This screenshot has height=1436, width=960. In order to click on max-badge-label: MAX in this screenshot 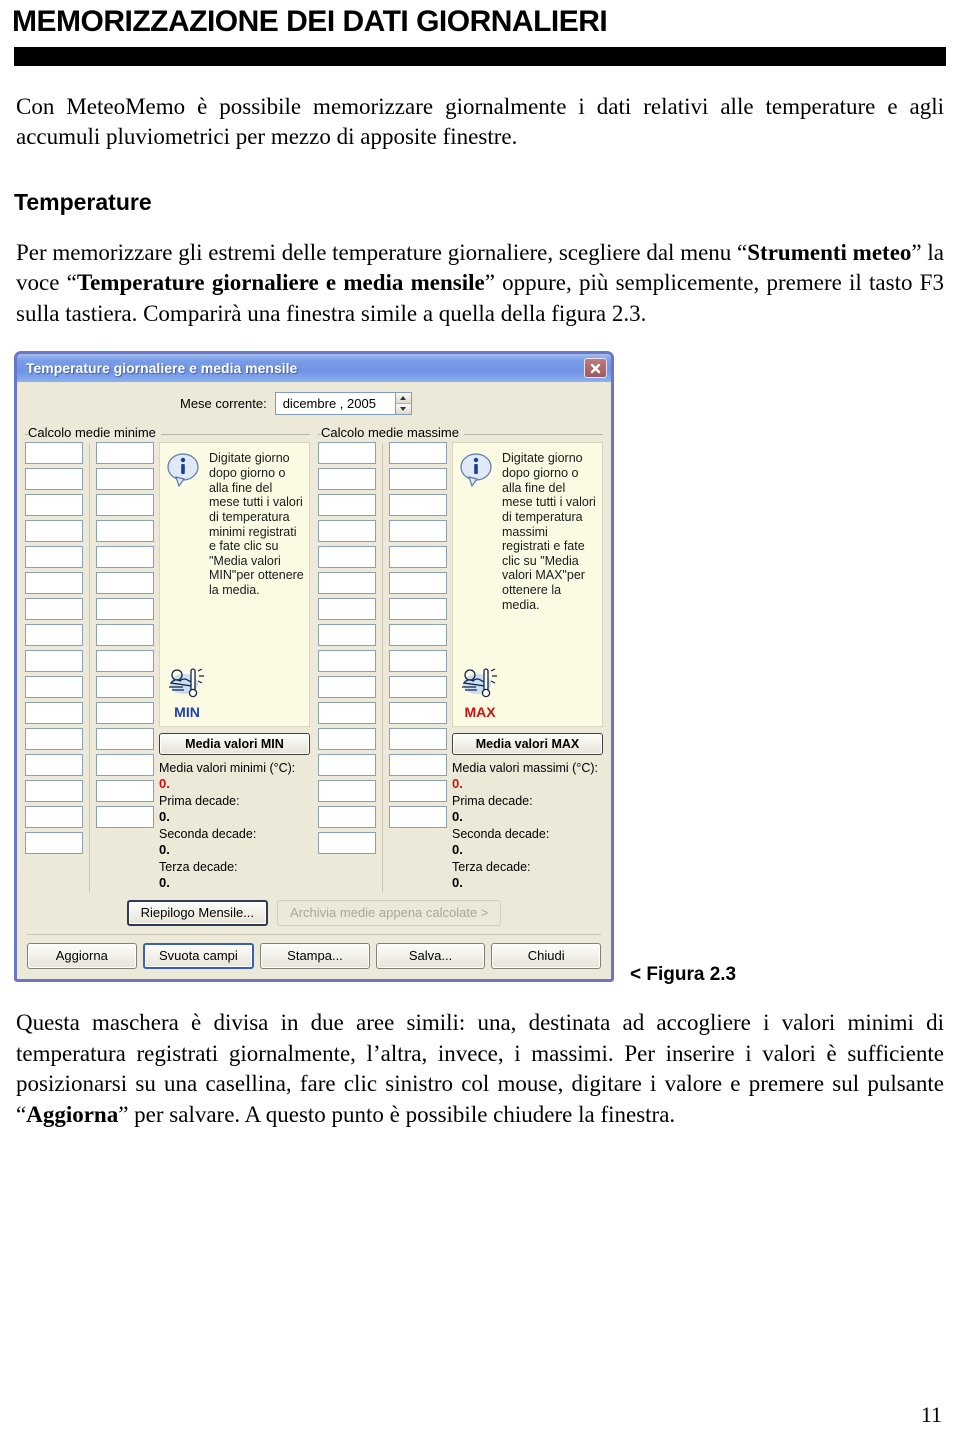, I will do `click(480, 712)`.